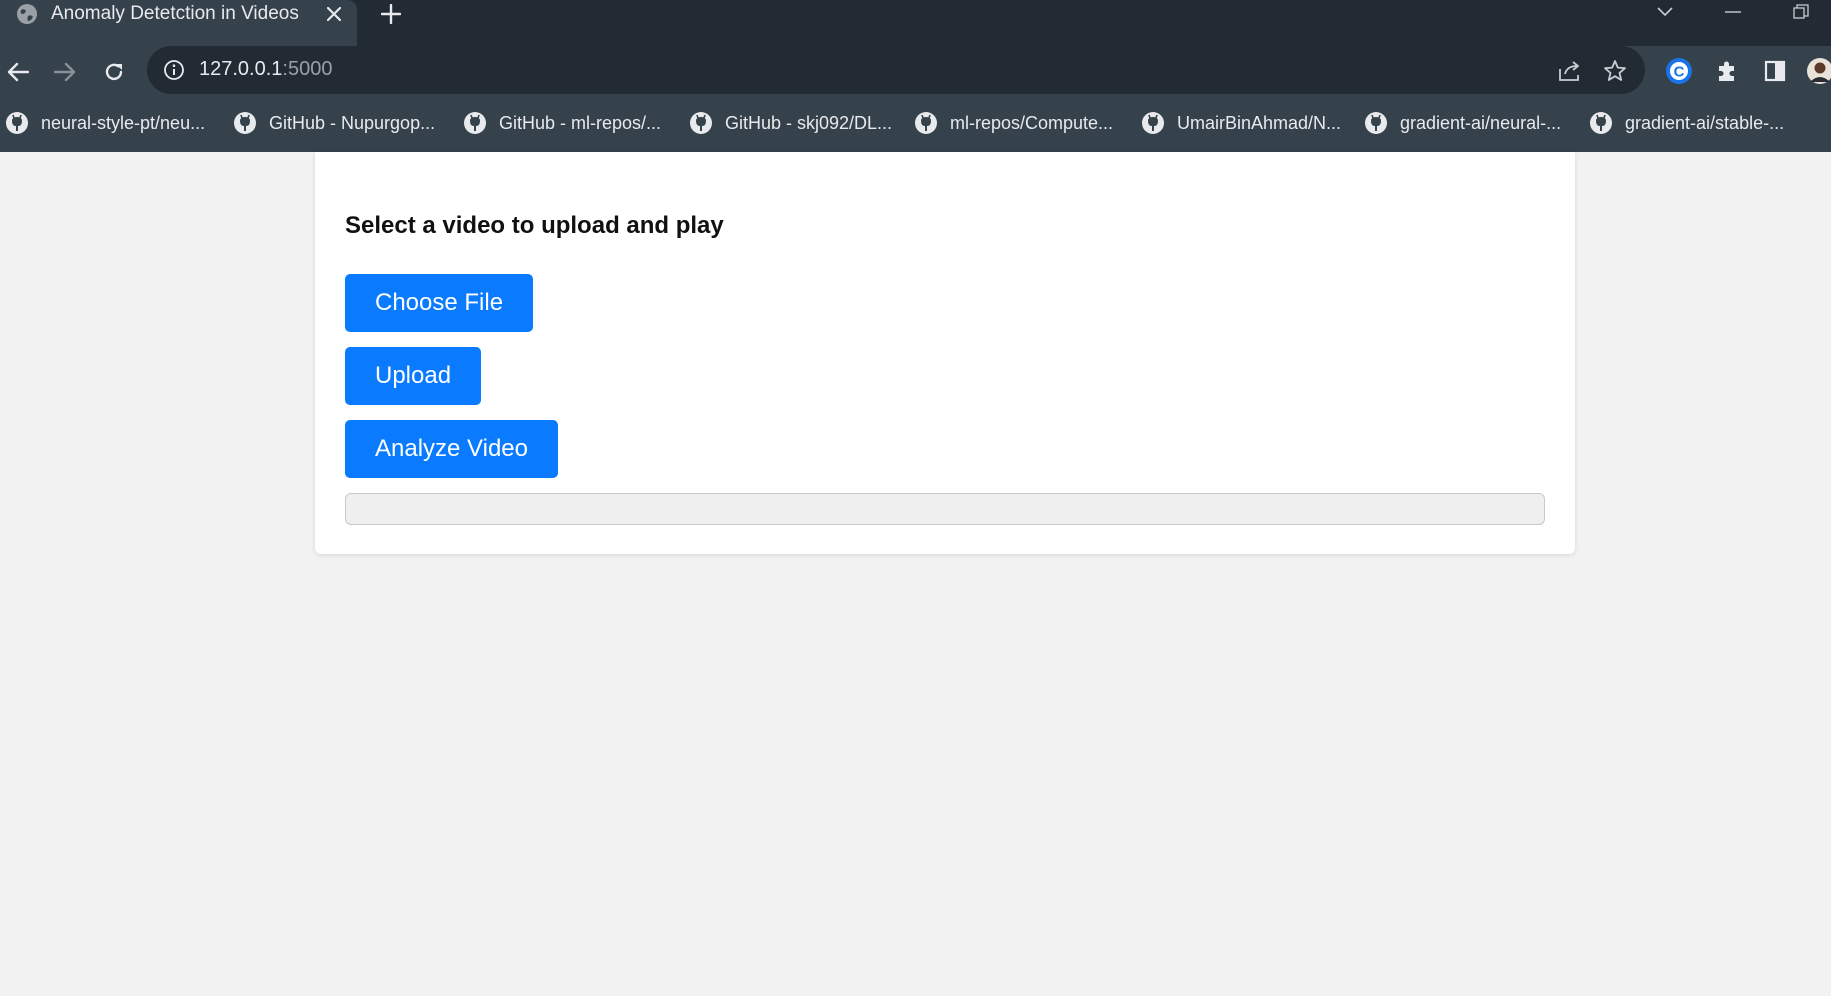 Image resolution: width=1831 pixels, height=996 pixels. Describe the element at coordinates (334, 14) in the screenshot. I see `close-tab-icon` at that location.